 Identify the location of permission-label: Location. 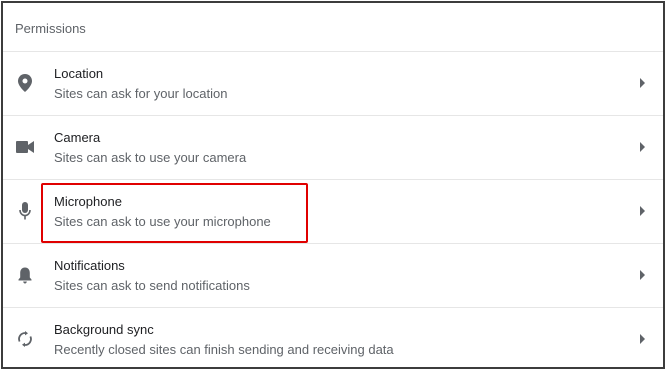
(79, 73).